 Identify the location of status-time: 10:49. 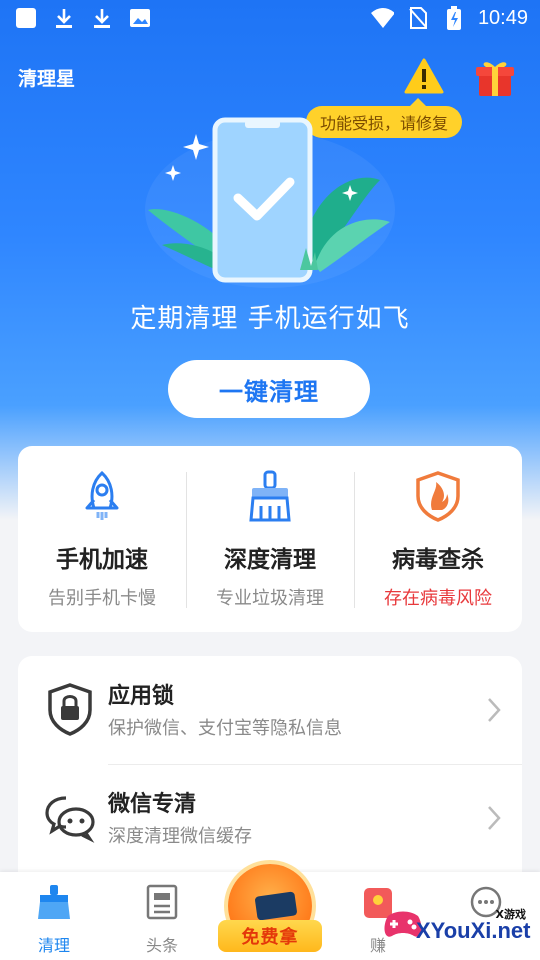
(502, 17).